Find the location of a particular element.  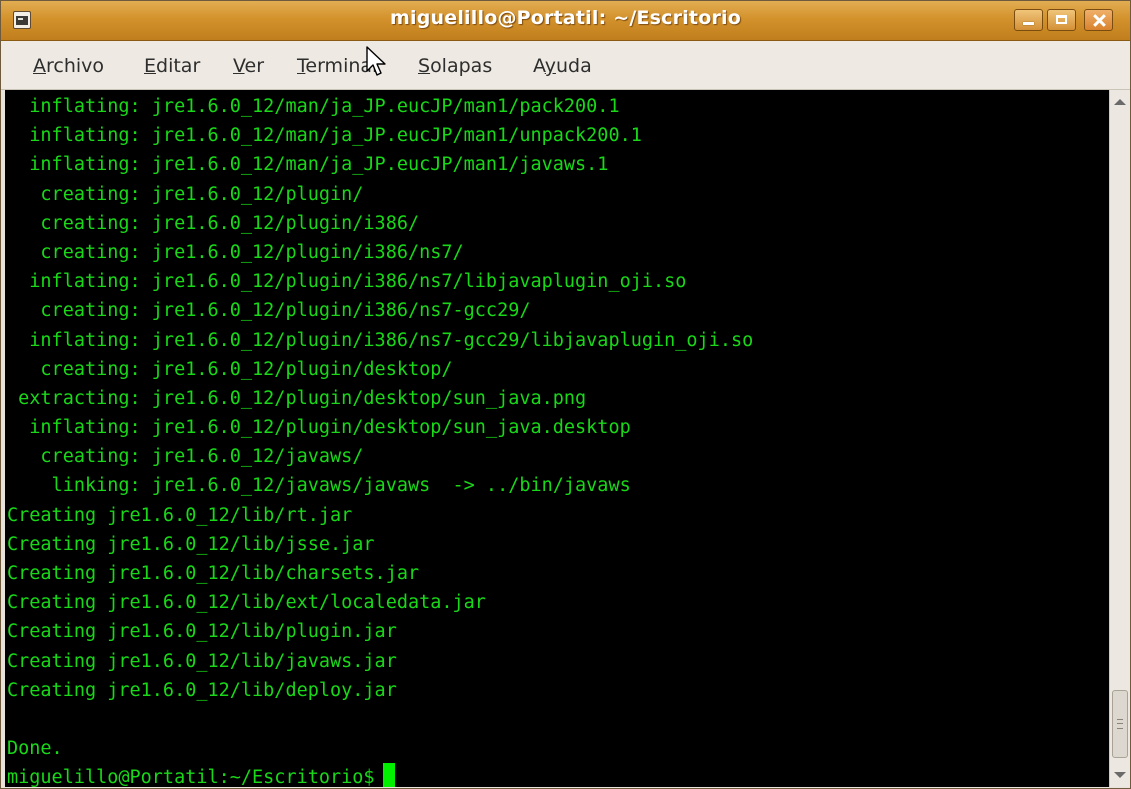

mouse-pointer-icon is located at coordinates (376, 61).